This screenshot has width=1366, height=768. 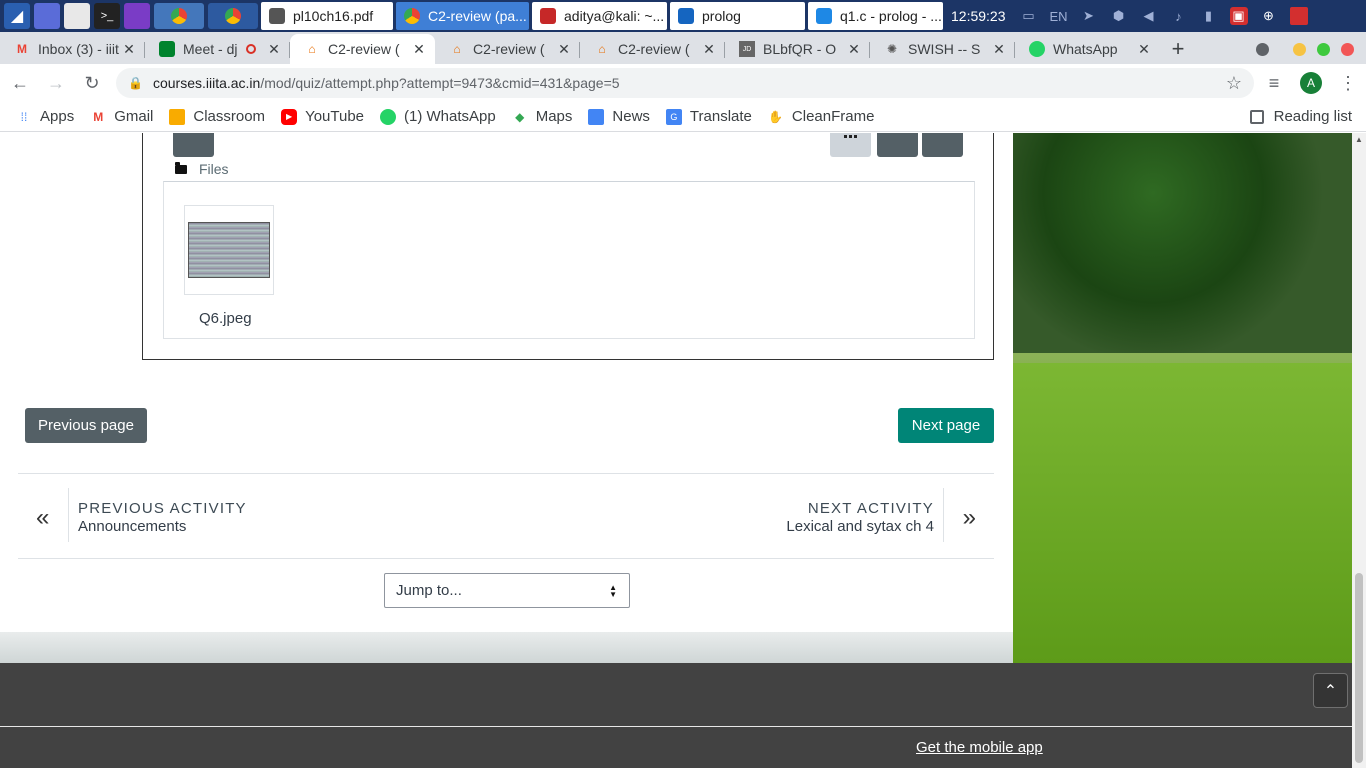 What do you see at coordinates (412, 16) in the screenshot?
I see `chrome-icon` at bounding box center [412, 16].